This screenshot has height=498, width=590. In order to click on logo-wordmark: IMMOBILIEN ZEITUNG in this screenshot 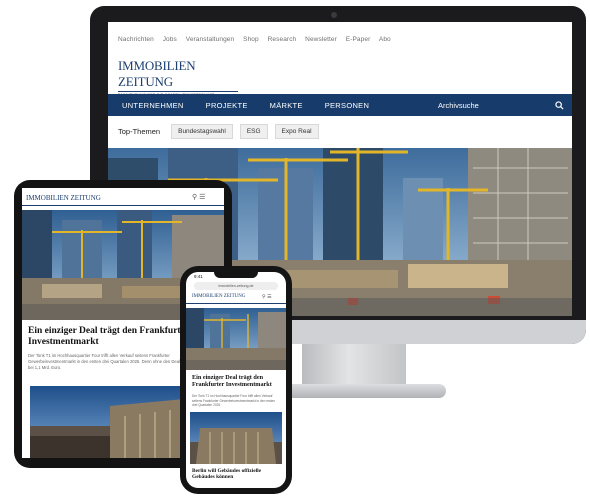, I will do `click(157, 73)`.